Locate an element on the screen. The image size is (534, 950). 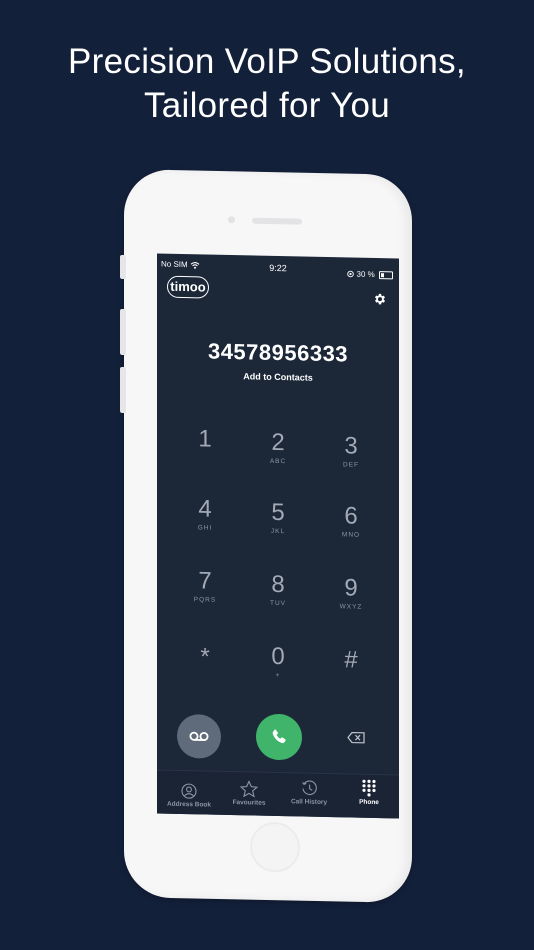
key-2: 2 ABC is located at coordinates (278, 459).